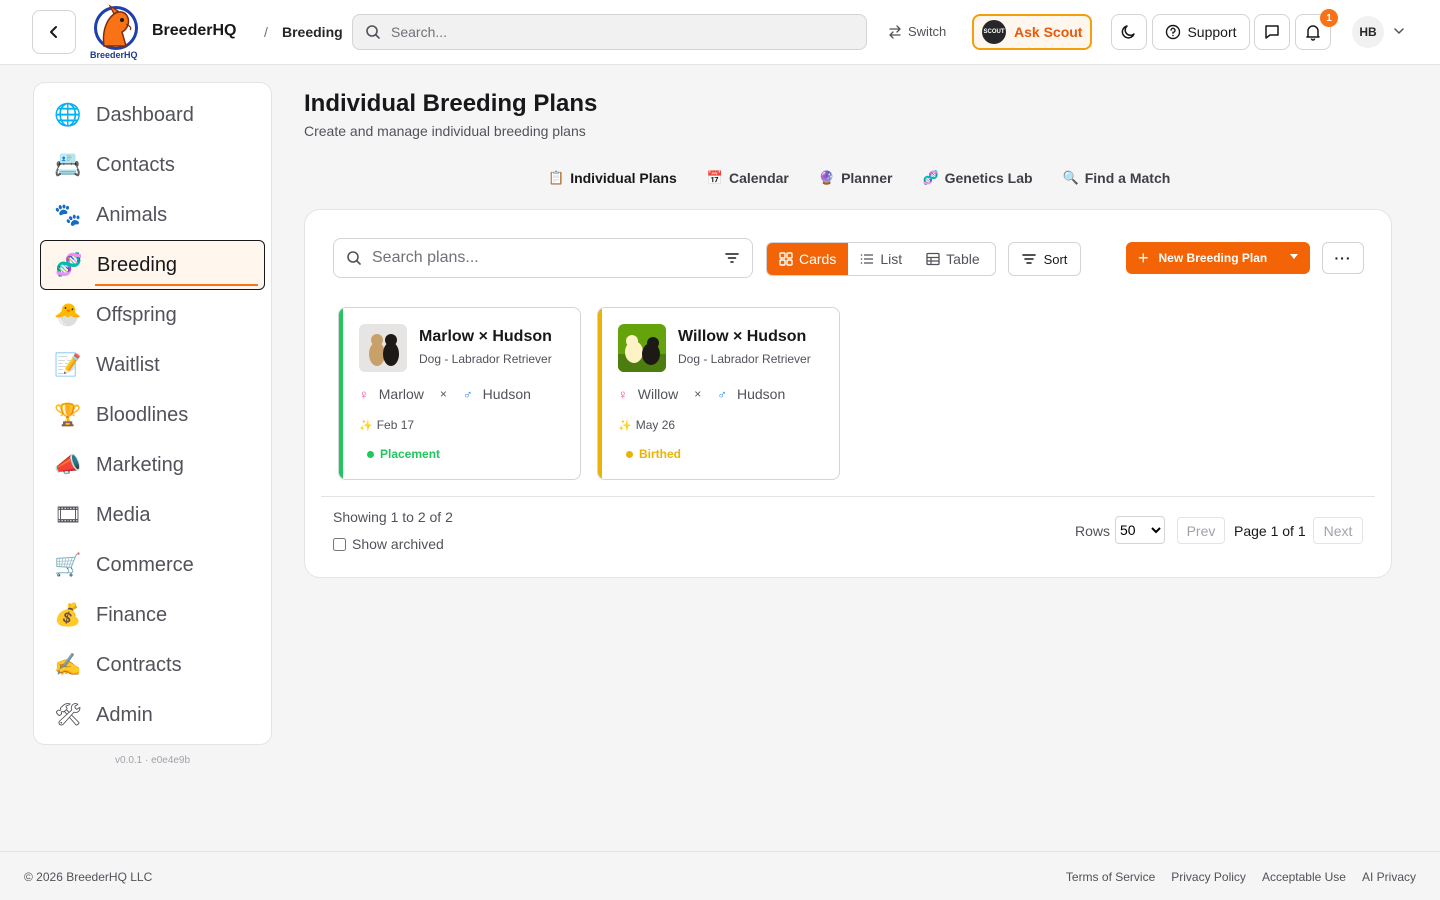 This screenshot has width=1440, height=900. I want to click on sidebar-item-marketing: 📣 Marketing, so click(152, 465).